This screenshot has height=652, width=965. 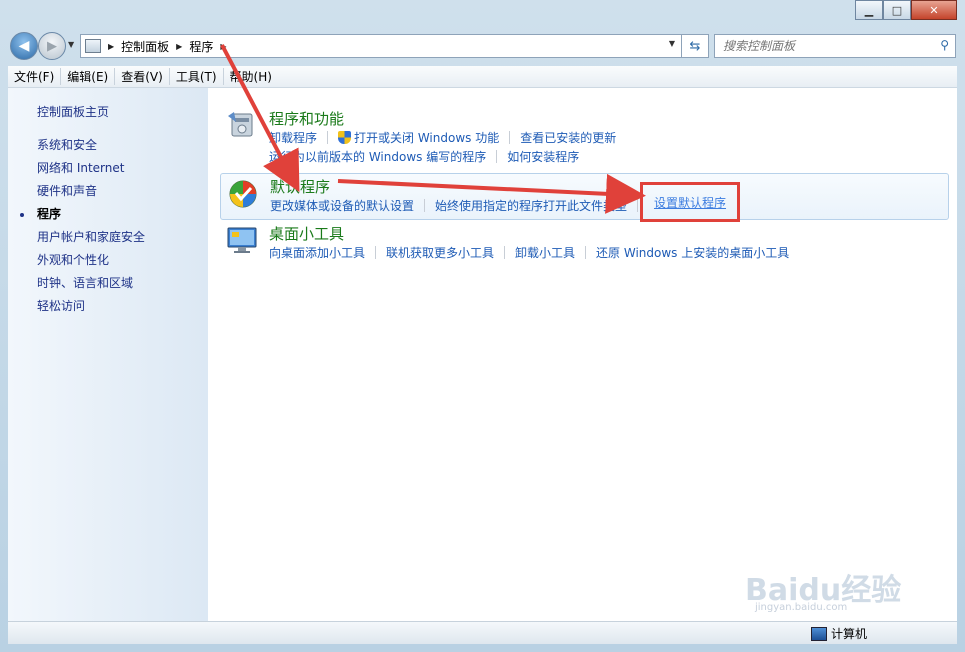 What do you see at coordinates (482, 632) in the screenshot?
I see `status-bar: 计算机` at bounding box center [482, 632].